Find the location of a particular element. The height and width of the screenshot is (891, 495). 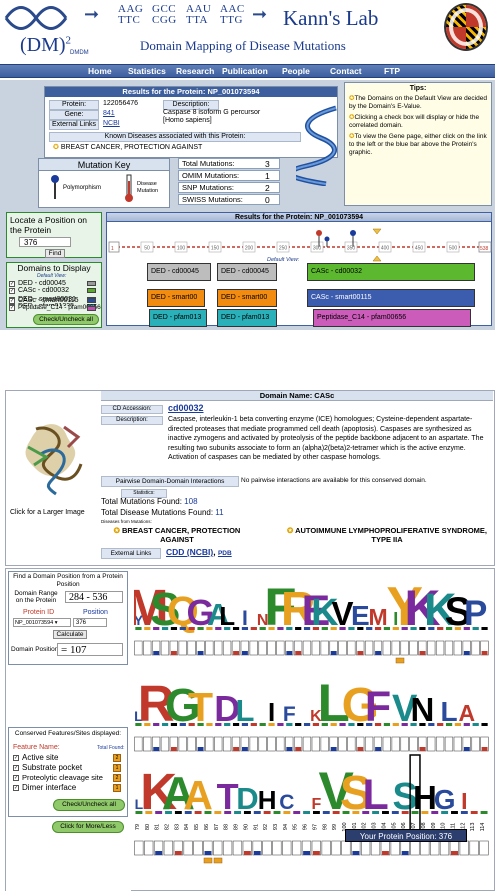

nav-ftp: FTP is located at coordinates (392, 71).